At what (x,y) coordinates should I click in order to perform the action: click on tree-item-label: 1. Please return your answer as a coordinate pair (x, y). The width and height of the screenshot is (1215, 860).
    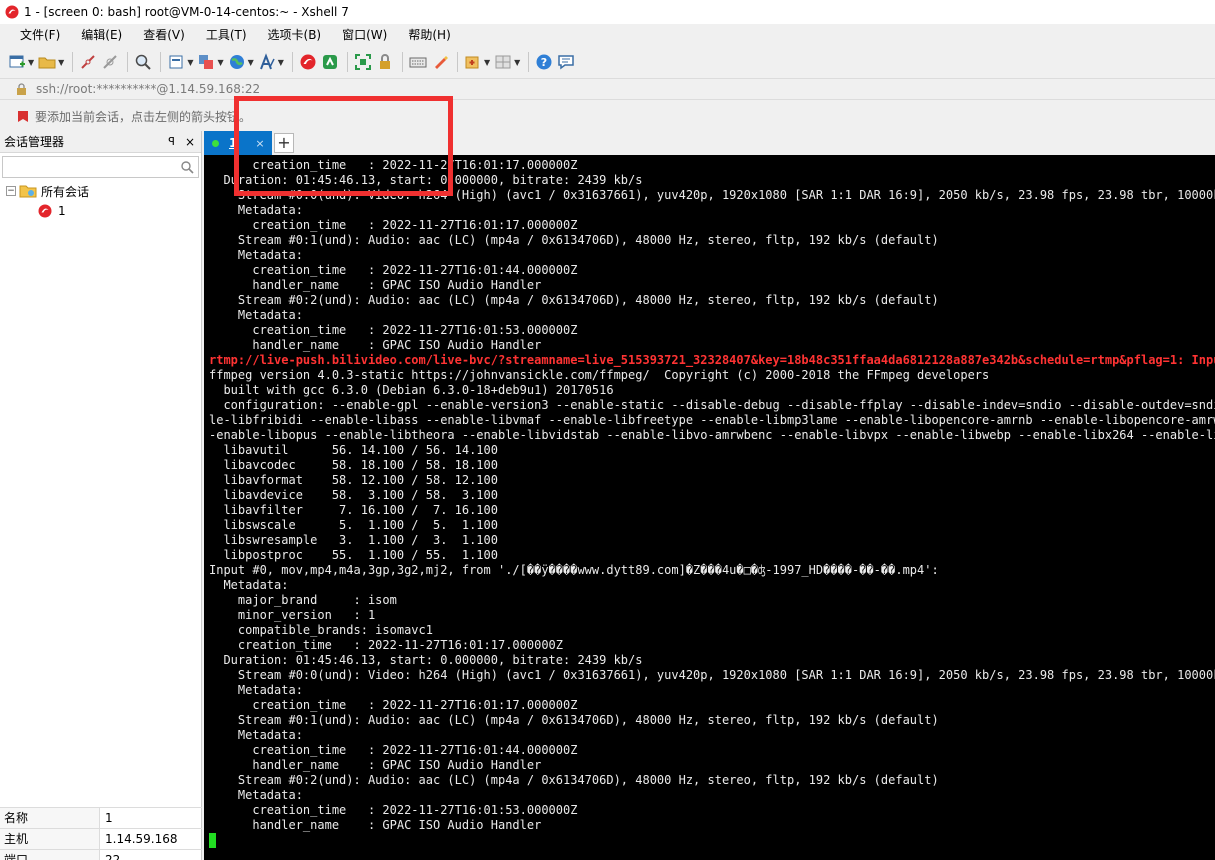
    Looking at the image, I should click on (62, 211).